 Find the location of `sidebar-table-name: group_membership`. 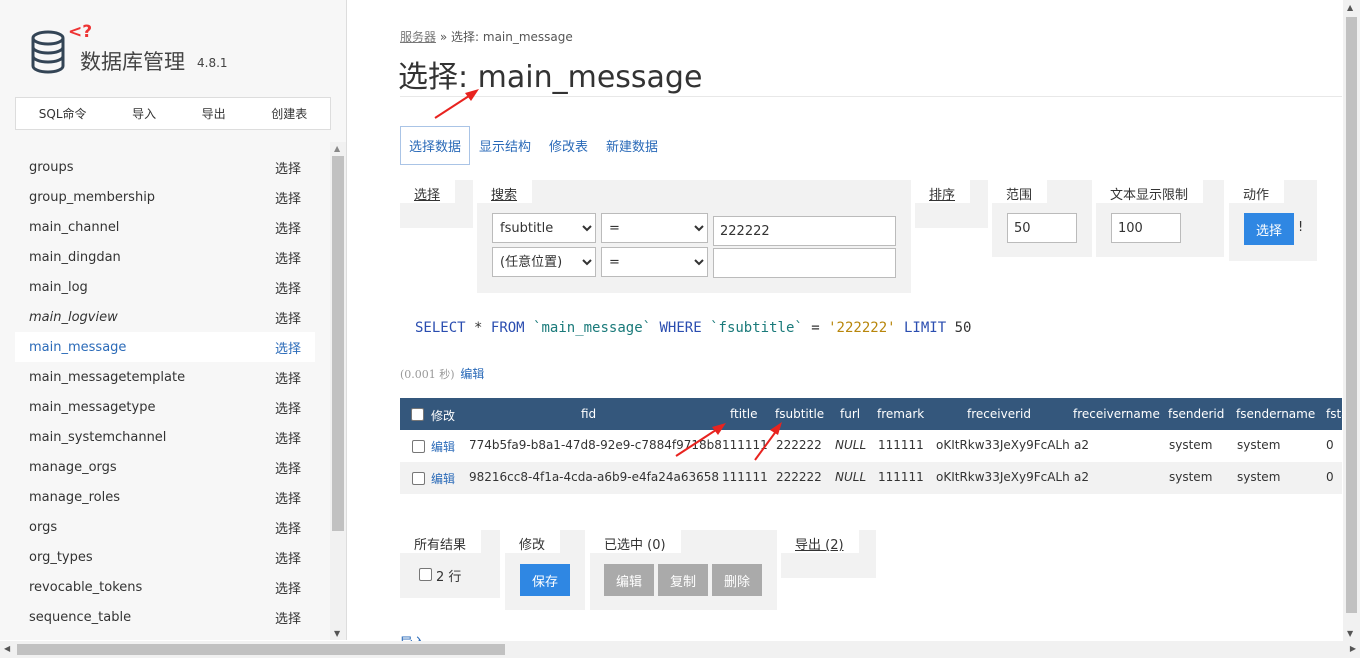

sidebar-table-name: group_membership is located at coordinates (92, 197).